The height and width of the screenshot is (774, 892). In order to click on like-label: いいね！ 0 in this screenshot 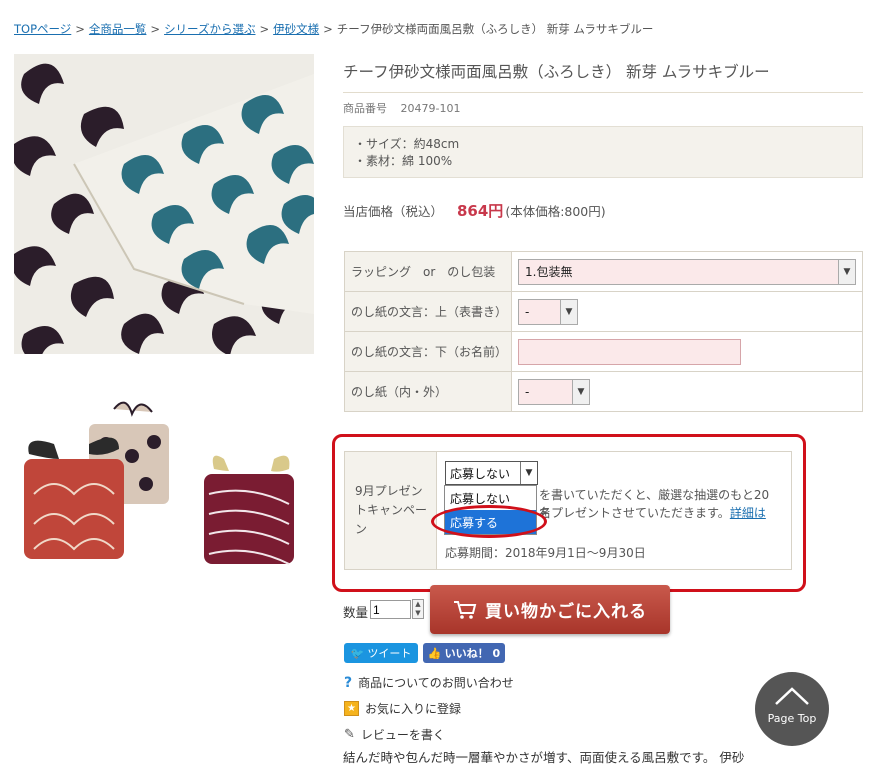, I will do `click(472, 653)`.